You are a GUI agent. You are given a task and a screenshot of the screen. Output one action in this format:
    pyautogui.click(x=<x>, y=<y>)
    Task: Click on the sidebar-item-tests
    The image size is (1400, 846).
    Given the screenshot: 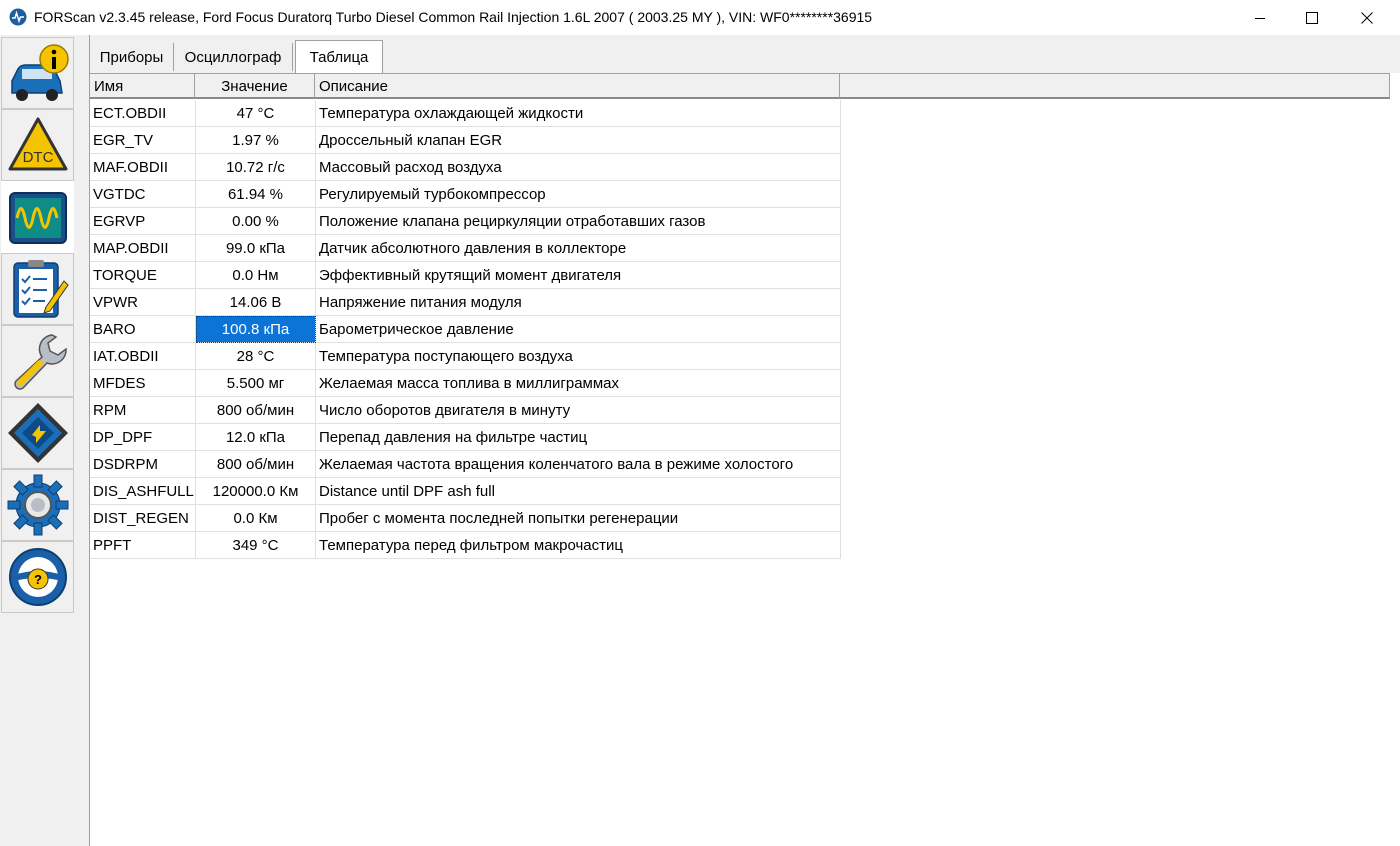 What is the action you would take?
    pyautogui.click(x=37, y=289)
    